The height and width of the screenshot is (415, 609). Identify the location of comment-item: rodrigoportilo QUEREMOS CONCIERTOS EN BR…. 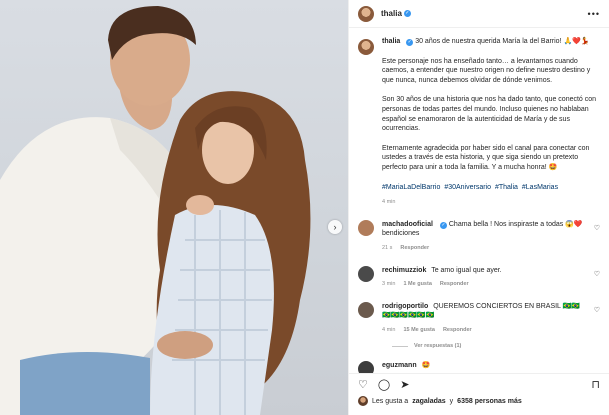
(479, 318).